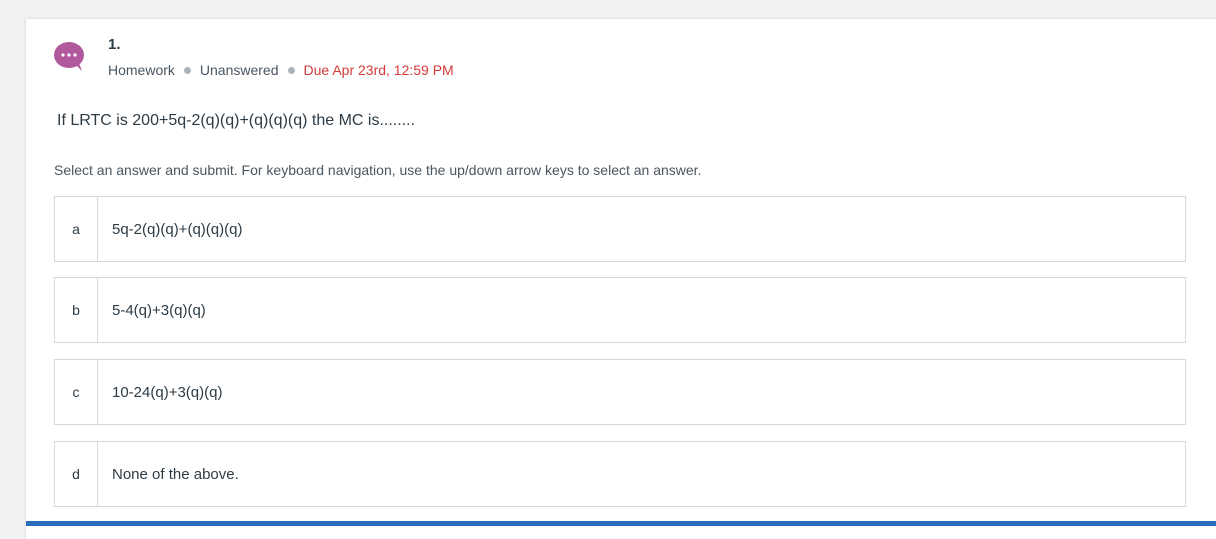 The image size is (1216, 539). Describe the element at coordinates (620, 229) in the screenshot. I see `answer-option-a: a 5q-2(q)(q)+(q)(q)(q)` at that location.